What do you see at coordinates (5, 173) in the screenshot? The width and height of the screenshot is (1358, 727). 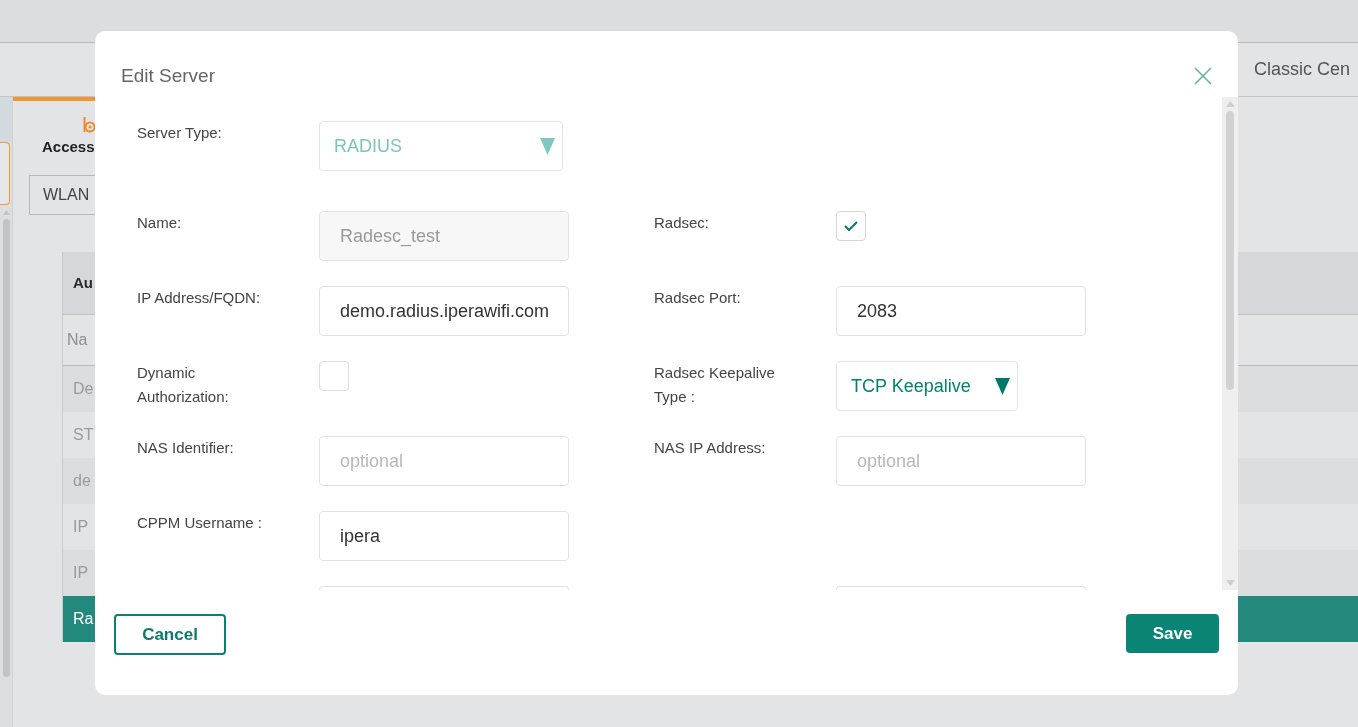 I see `side-tab` at bounding box center [5, 173].